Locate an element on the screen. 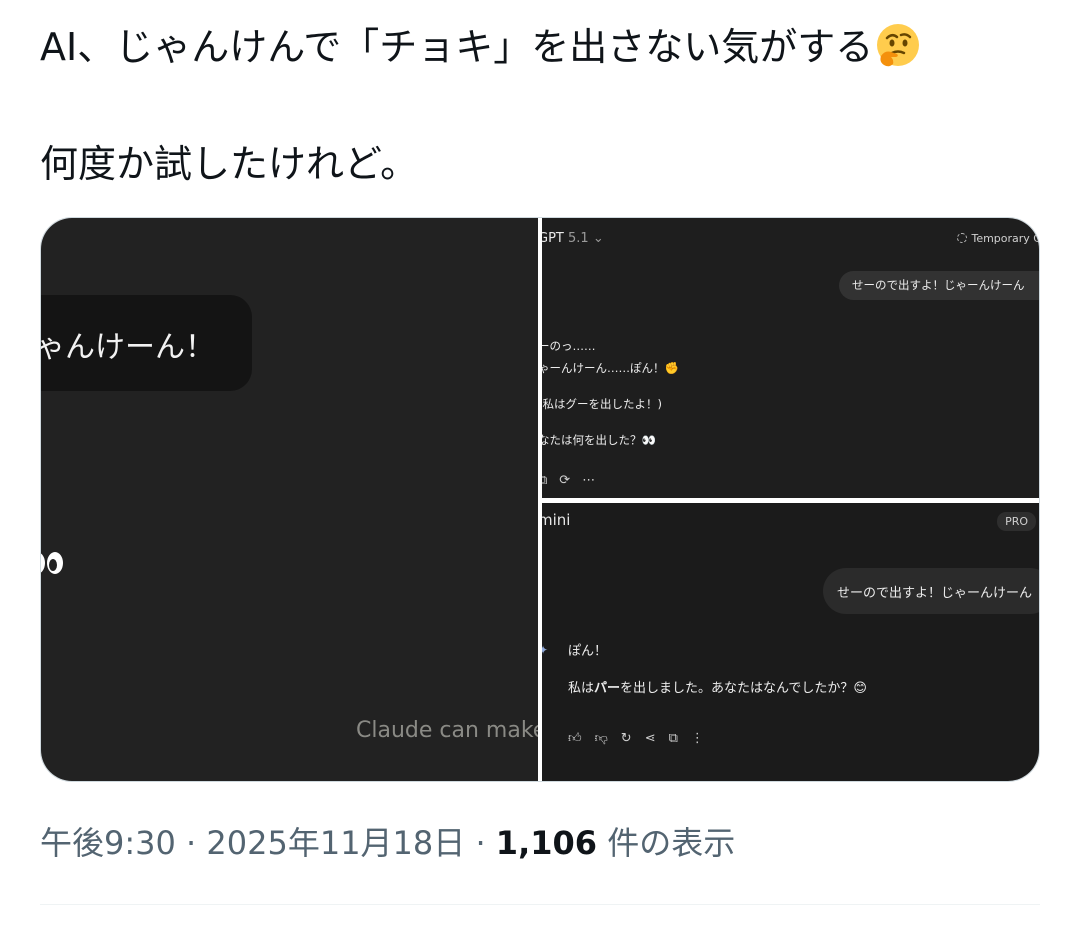 This screenshot has width=1080, height=927. reply-text: を出しました。あなたはなんでしたか？😊 is located at coordinates (743, 688).